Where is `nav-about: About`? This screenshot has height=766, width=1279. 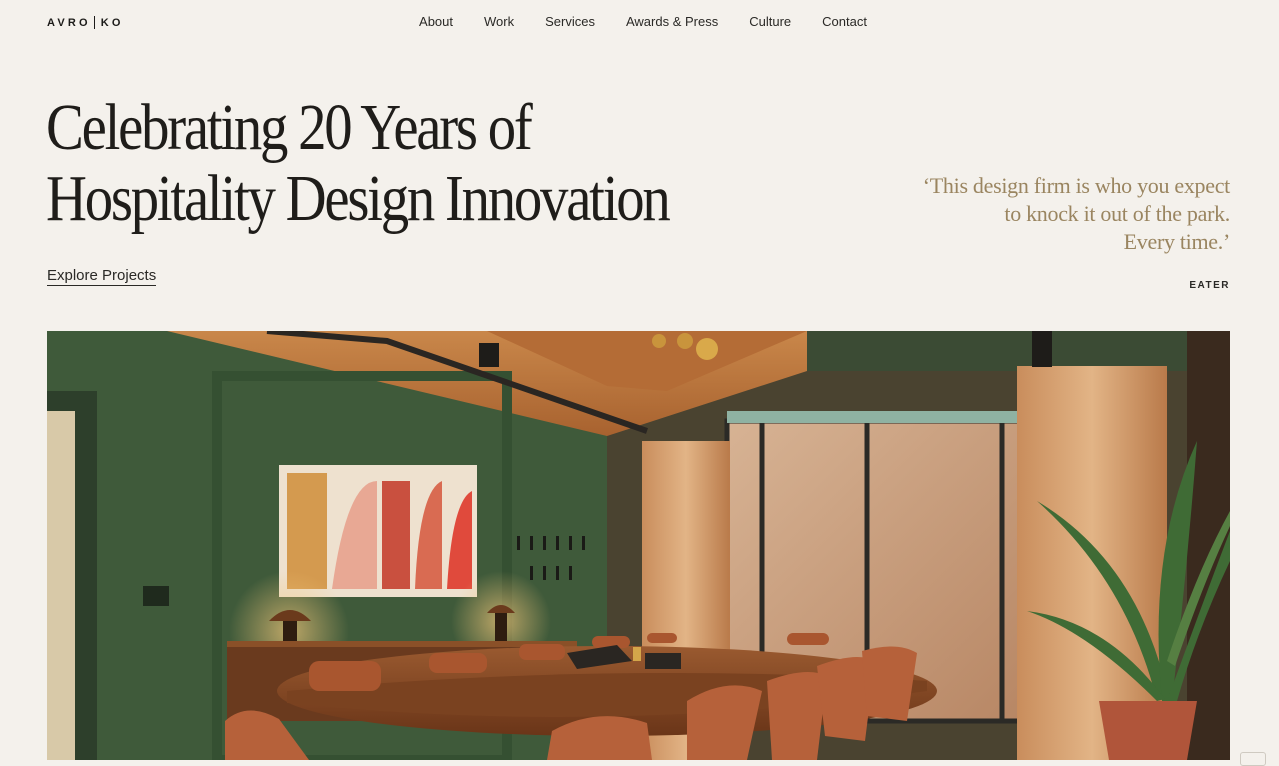 nav-about: About is located at coordinates (436, 21).